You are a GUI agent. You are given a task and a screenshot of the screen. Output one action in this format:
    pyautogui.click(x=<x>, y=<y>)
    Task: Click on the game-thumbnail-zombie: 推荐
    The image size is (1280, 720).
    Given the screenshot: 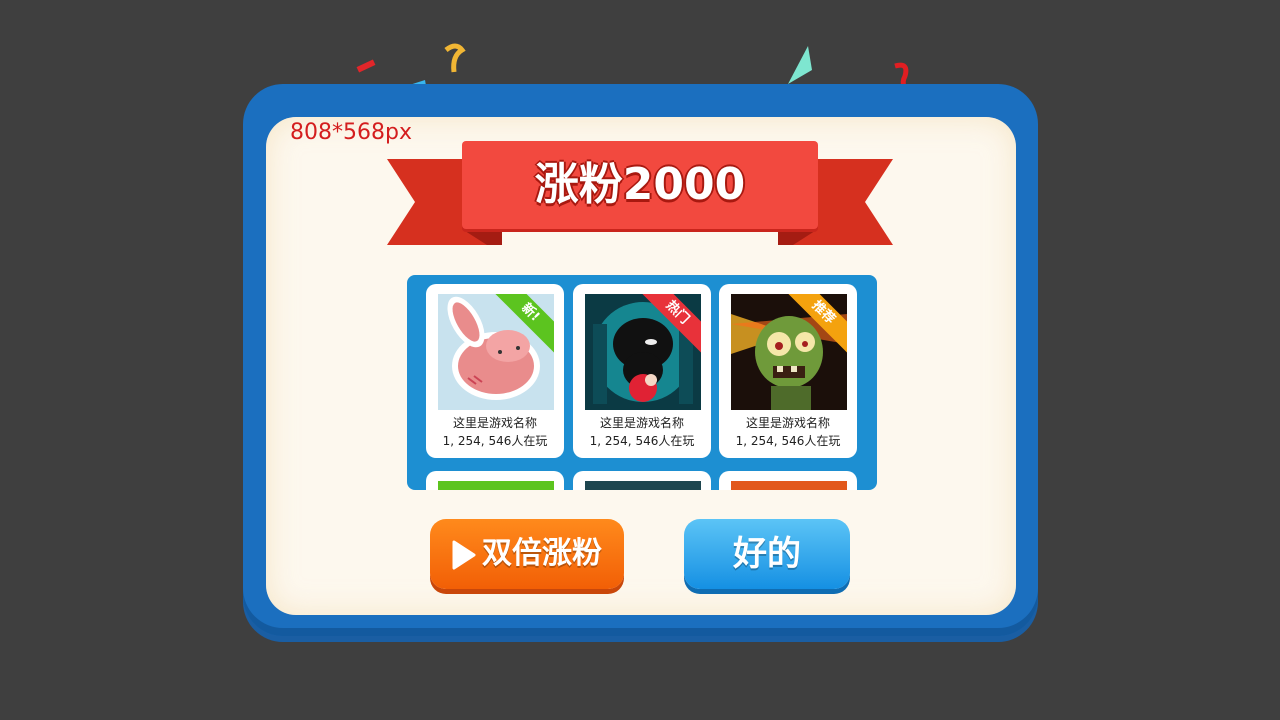 What is the action you would take?
    pyautogui.click(x=789, y=352)
    